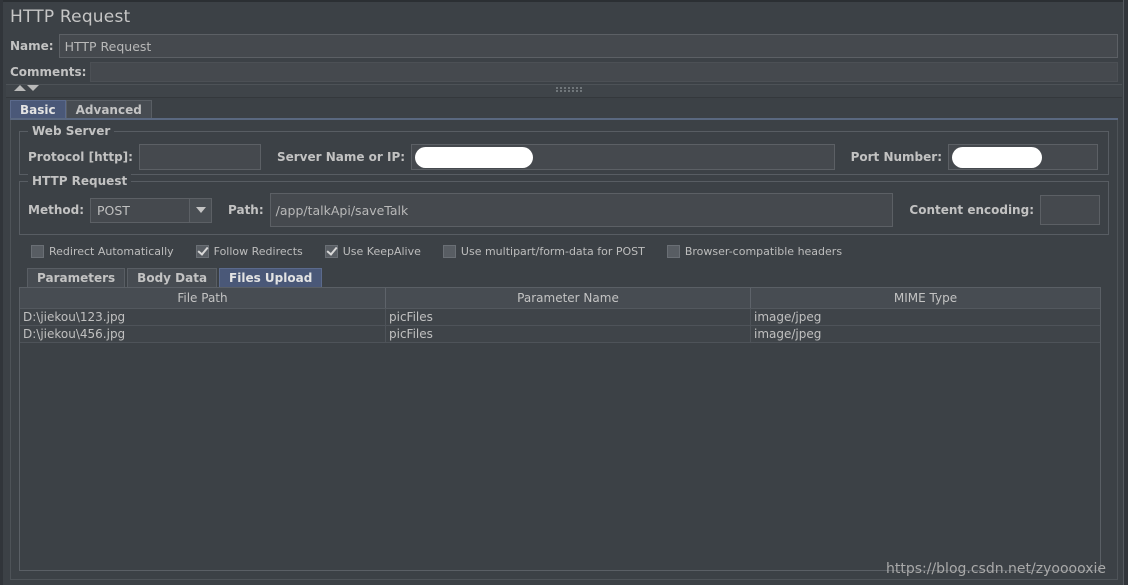 Image resolution: width=1128 pixels, height=585 pixels. I want to click on table-header: File Path Parameter Name MIME Type, so click(560, 298).